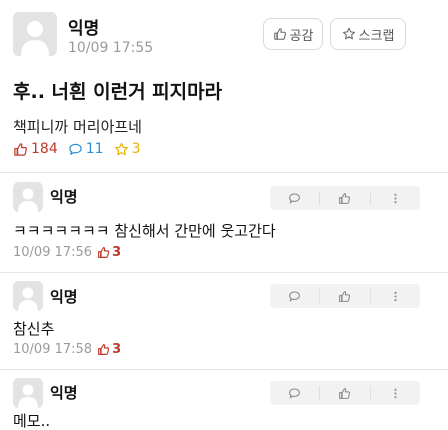 This screenshot has height=430, width=448. I want to click on like-count: 184, so click(35, 149).